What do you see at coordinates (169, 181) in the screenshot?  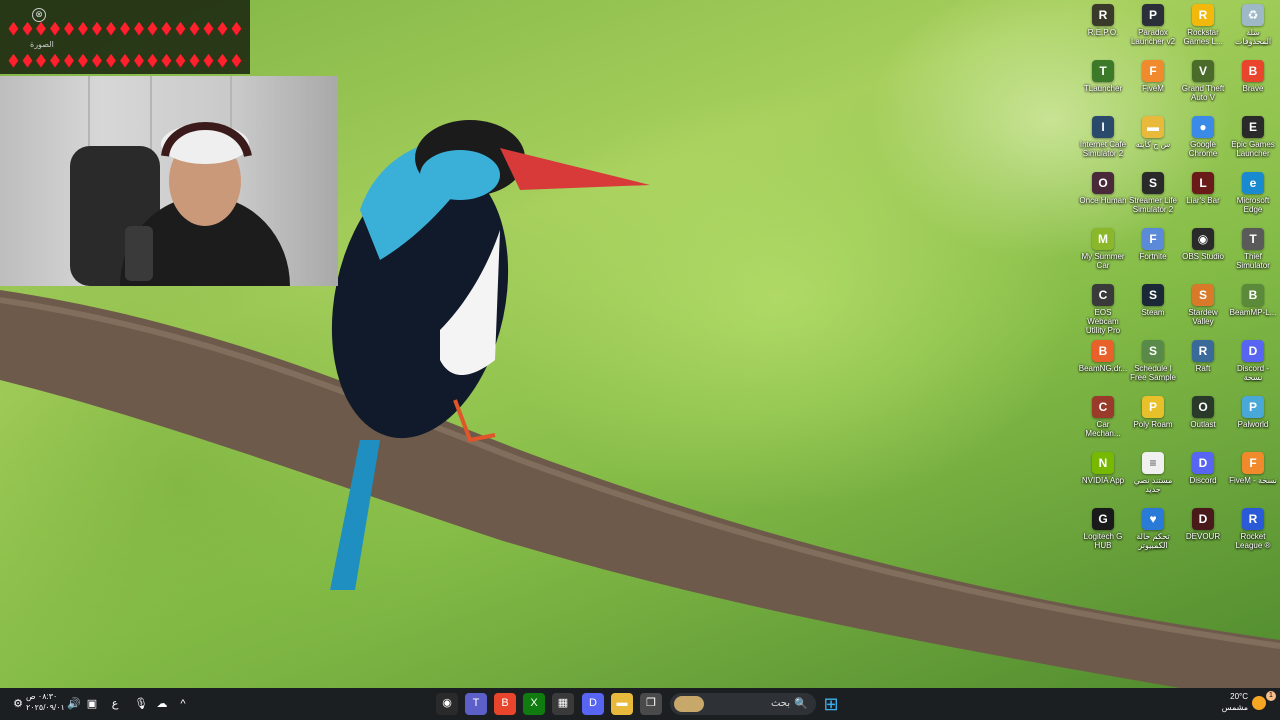 I see `webcam-feed` at bounding box center [169, 181].